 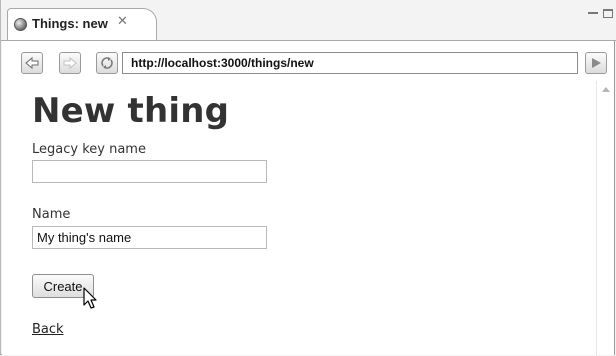 I want to click on tab-bar: Things: new ✕, so click(x=308, y=20).